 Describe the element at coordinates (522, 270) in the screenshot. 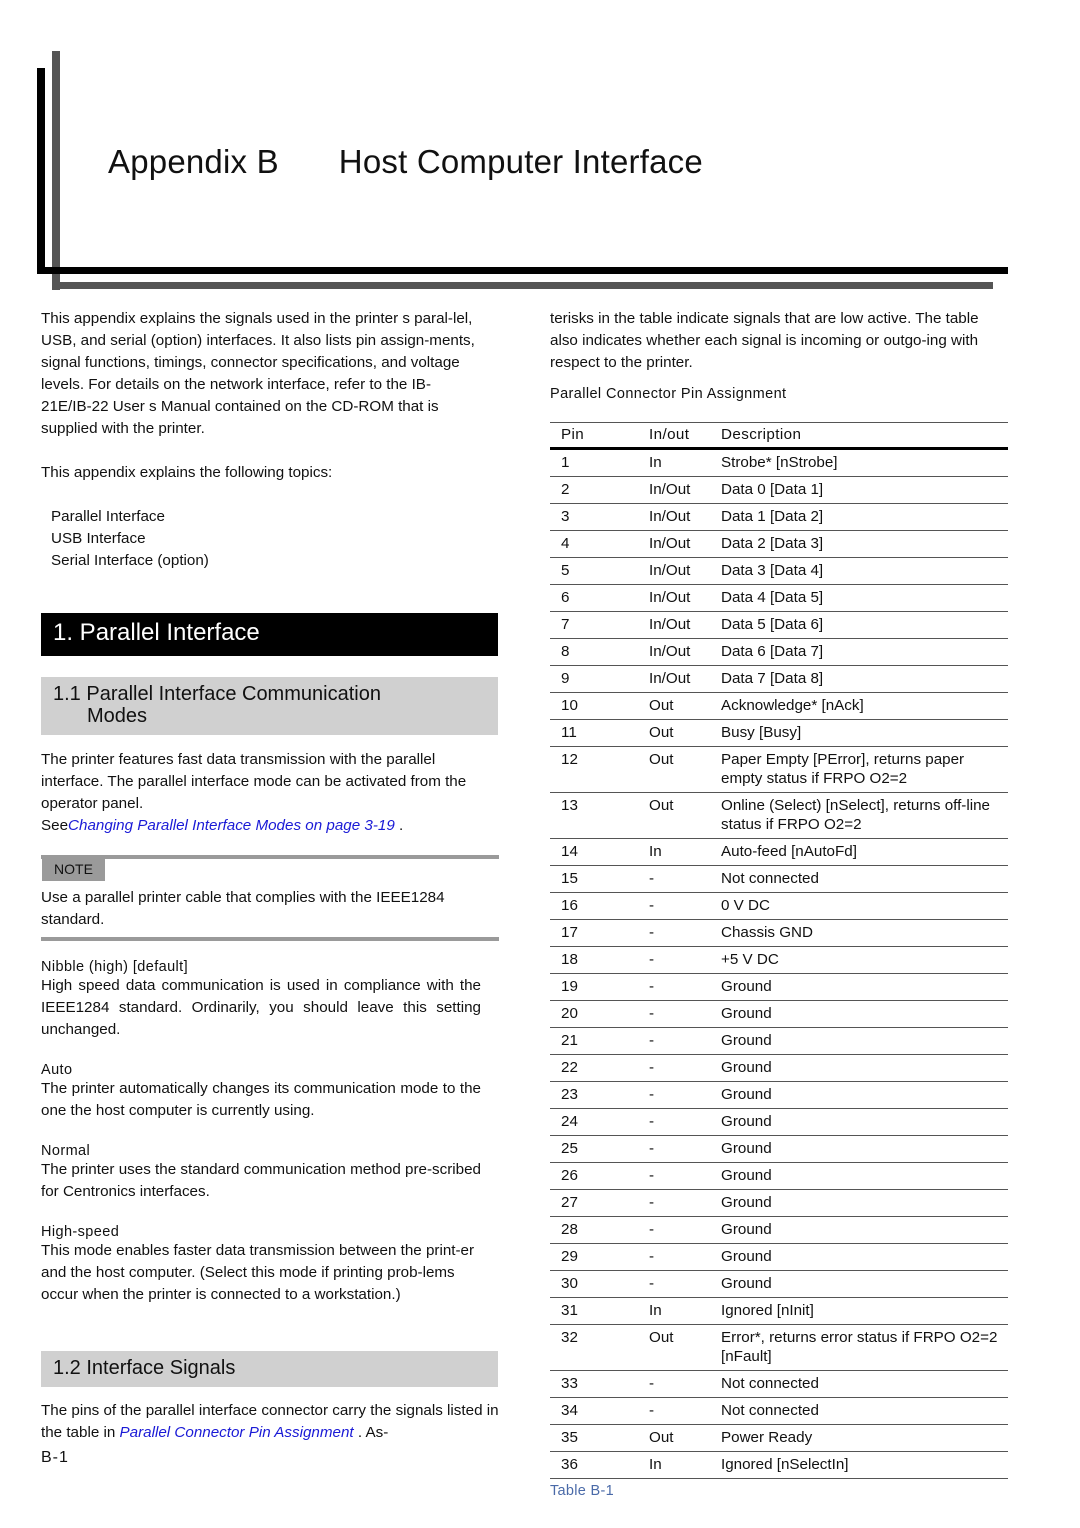

I see `header-frame-black-horizontal` at that location.